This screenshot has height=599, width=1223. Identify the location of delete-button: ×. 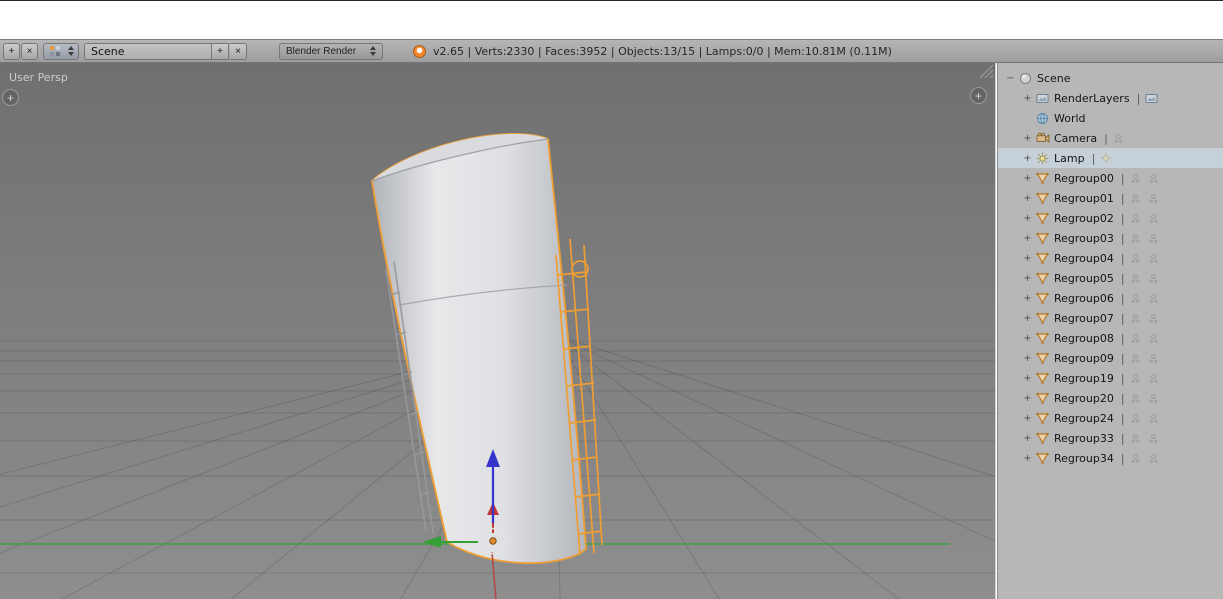
(29, 51).